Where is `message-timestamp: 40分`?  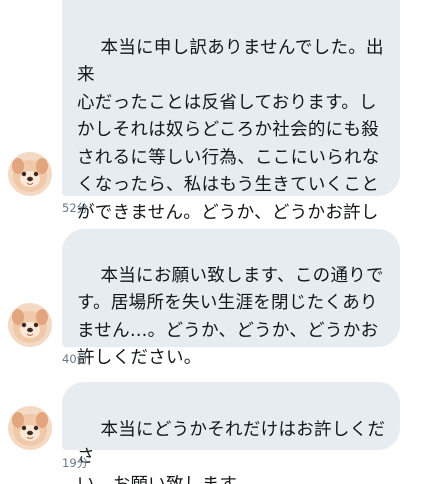 message-timestamp: 40分 is located at coordinates (75, 359).